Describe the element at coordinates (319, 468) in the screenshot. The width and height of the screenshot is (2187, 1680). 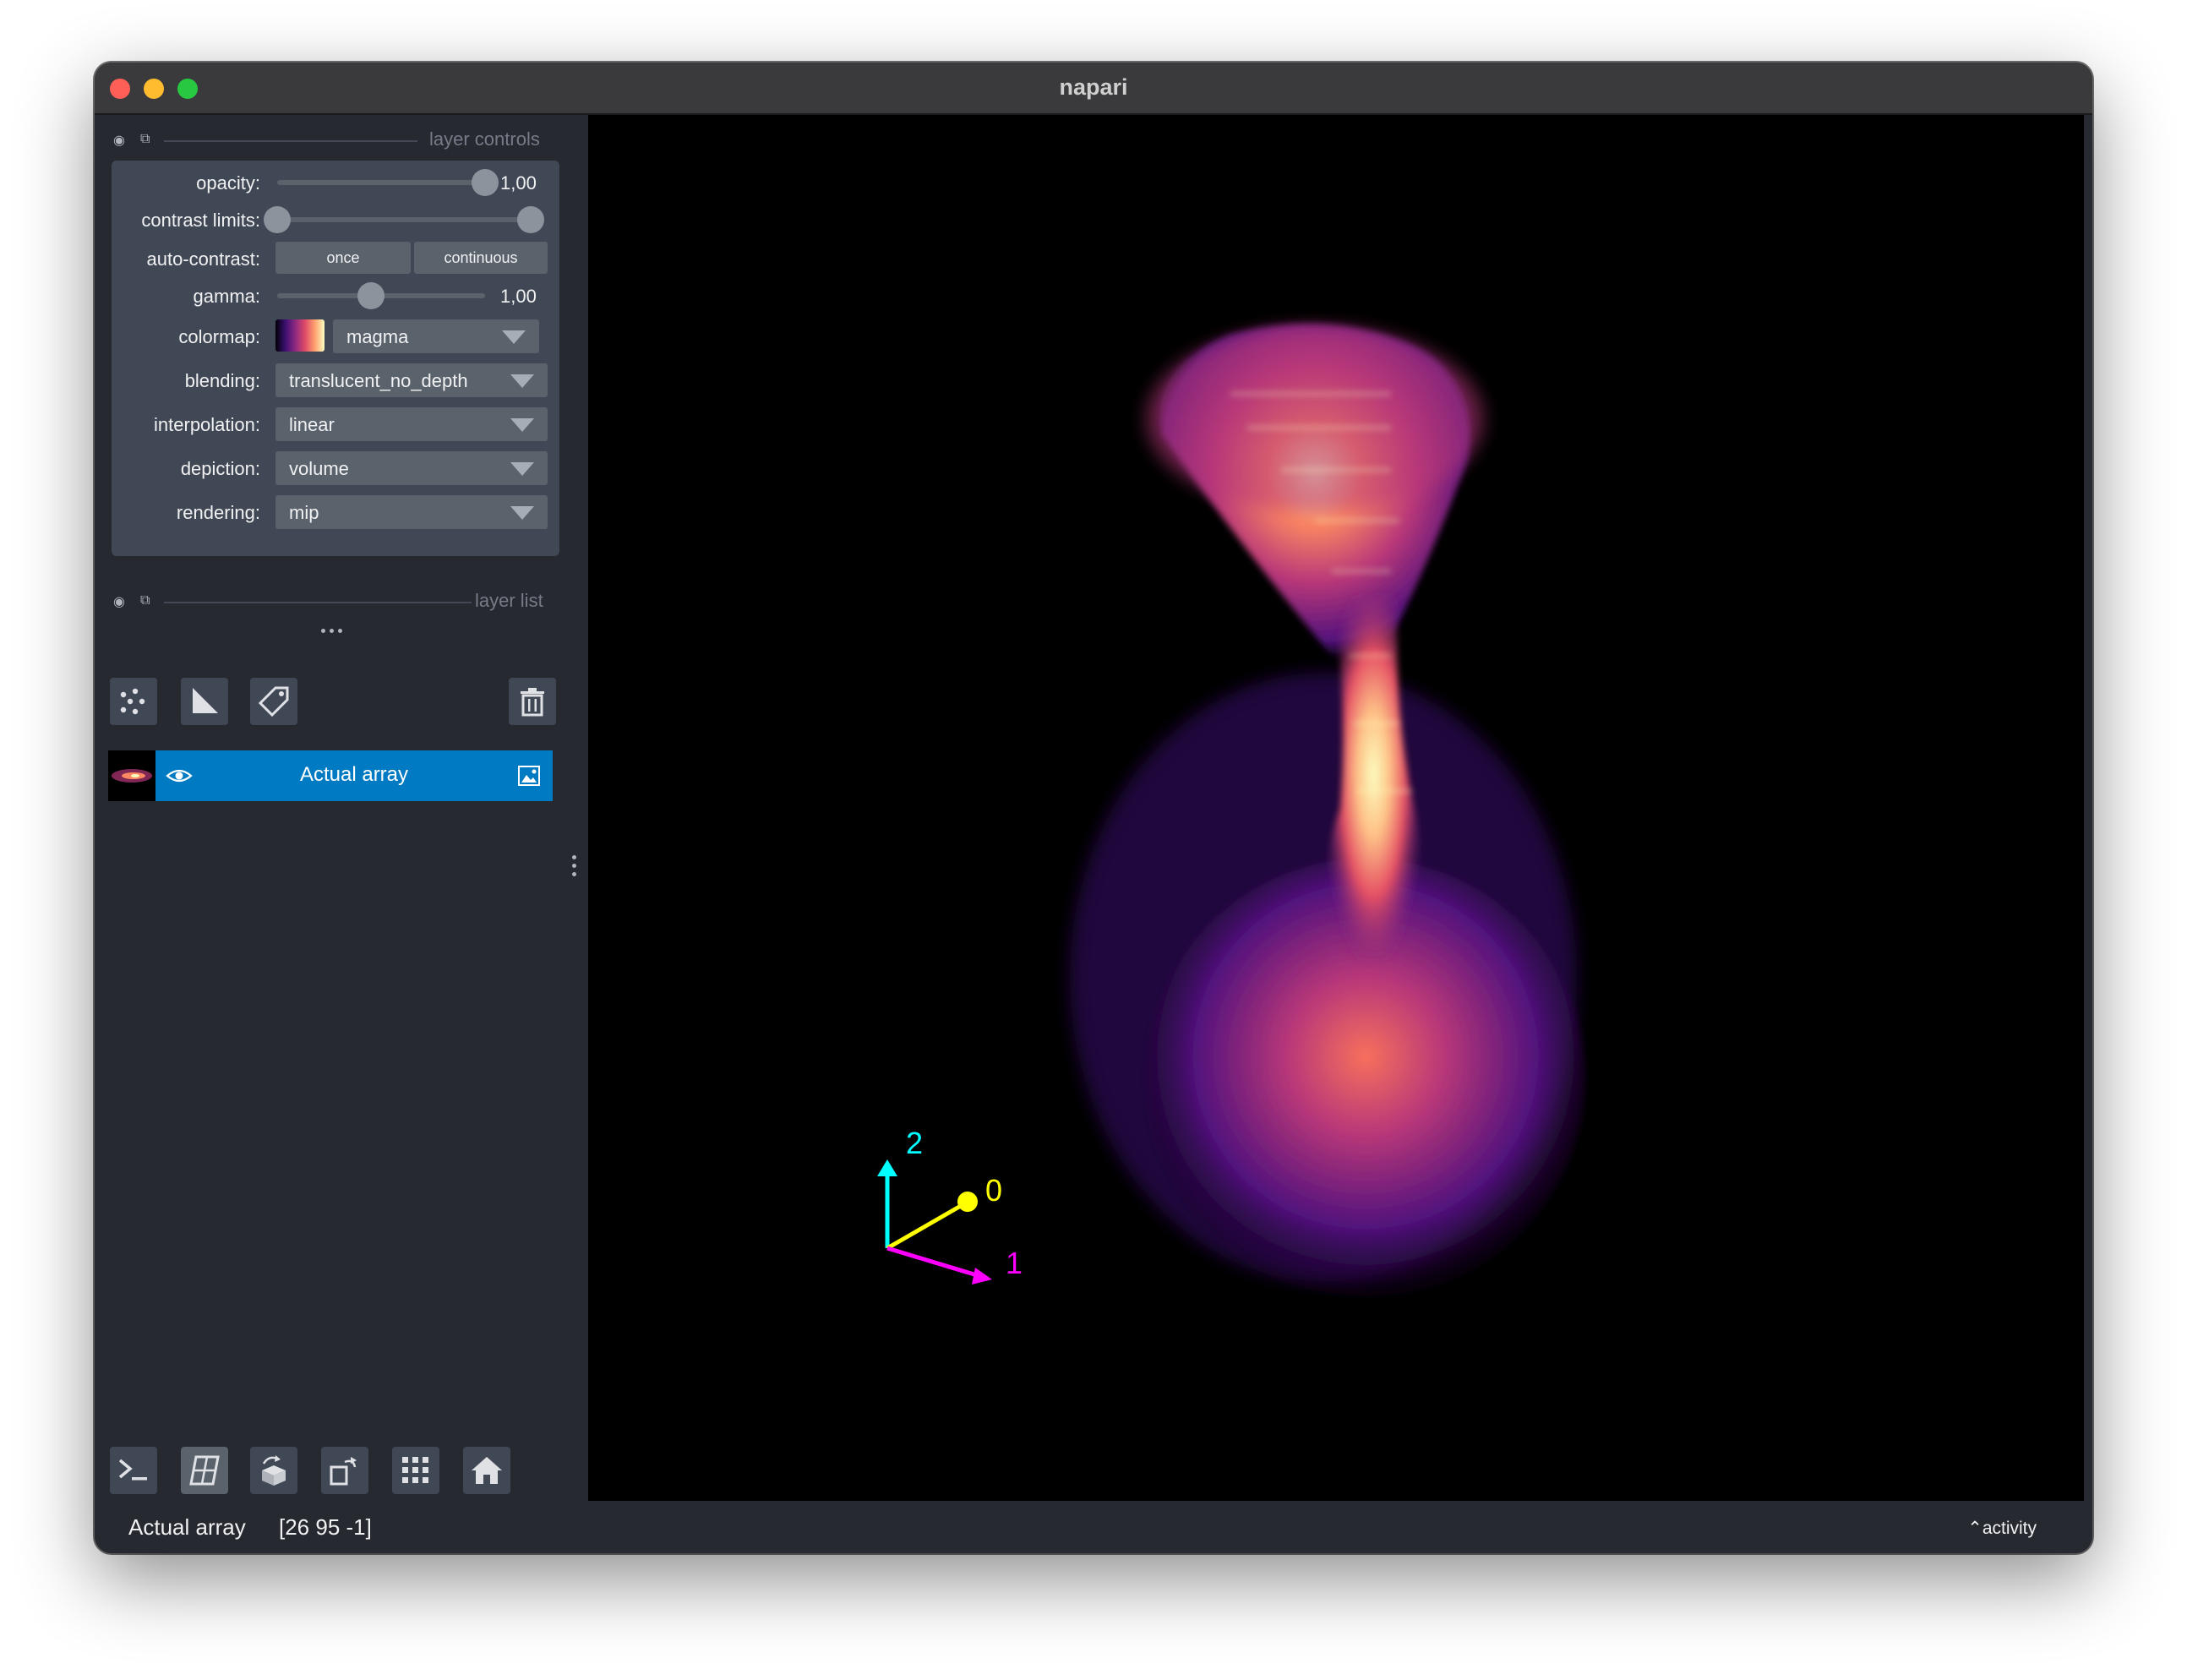
I see `depiction-value: volume` at that location.